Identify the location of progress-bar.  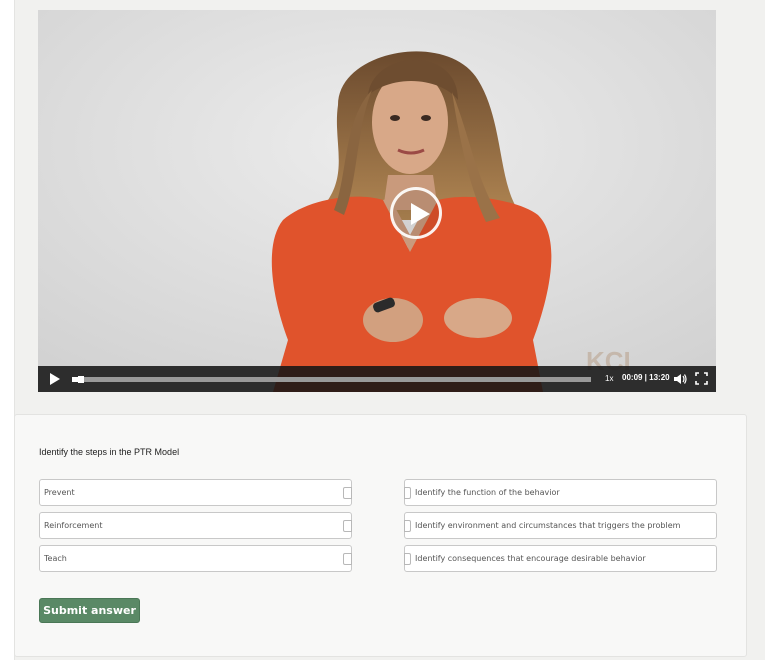
(331, 379).